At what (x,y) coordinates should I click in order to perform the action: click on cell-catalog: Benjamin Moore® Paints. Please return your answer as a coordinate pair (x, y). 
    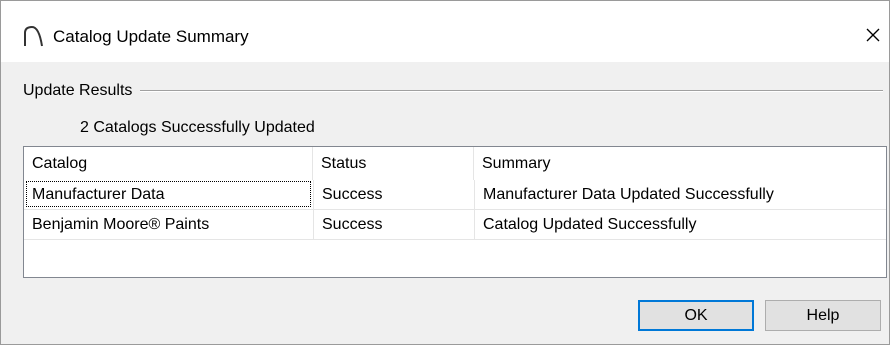
    Looking at the image, I should click on (121, 224).